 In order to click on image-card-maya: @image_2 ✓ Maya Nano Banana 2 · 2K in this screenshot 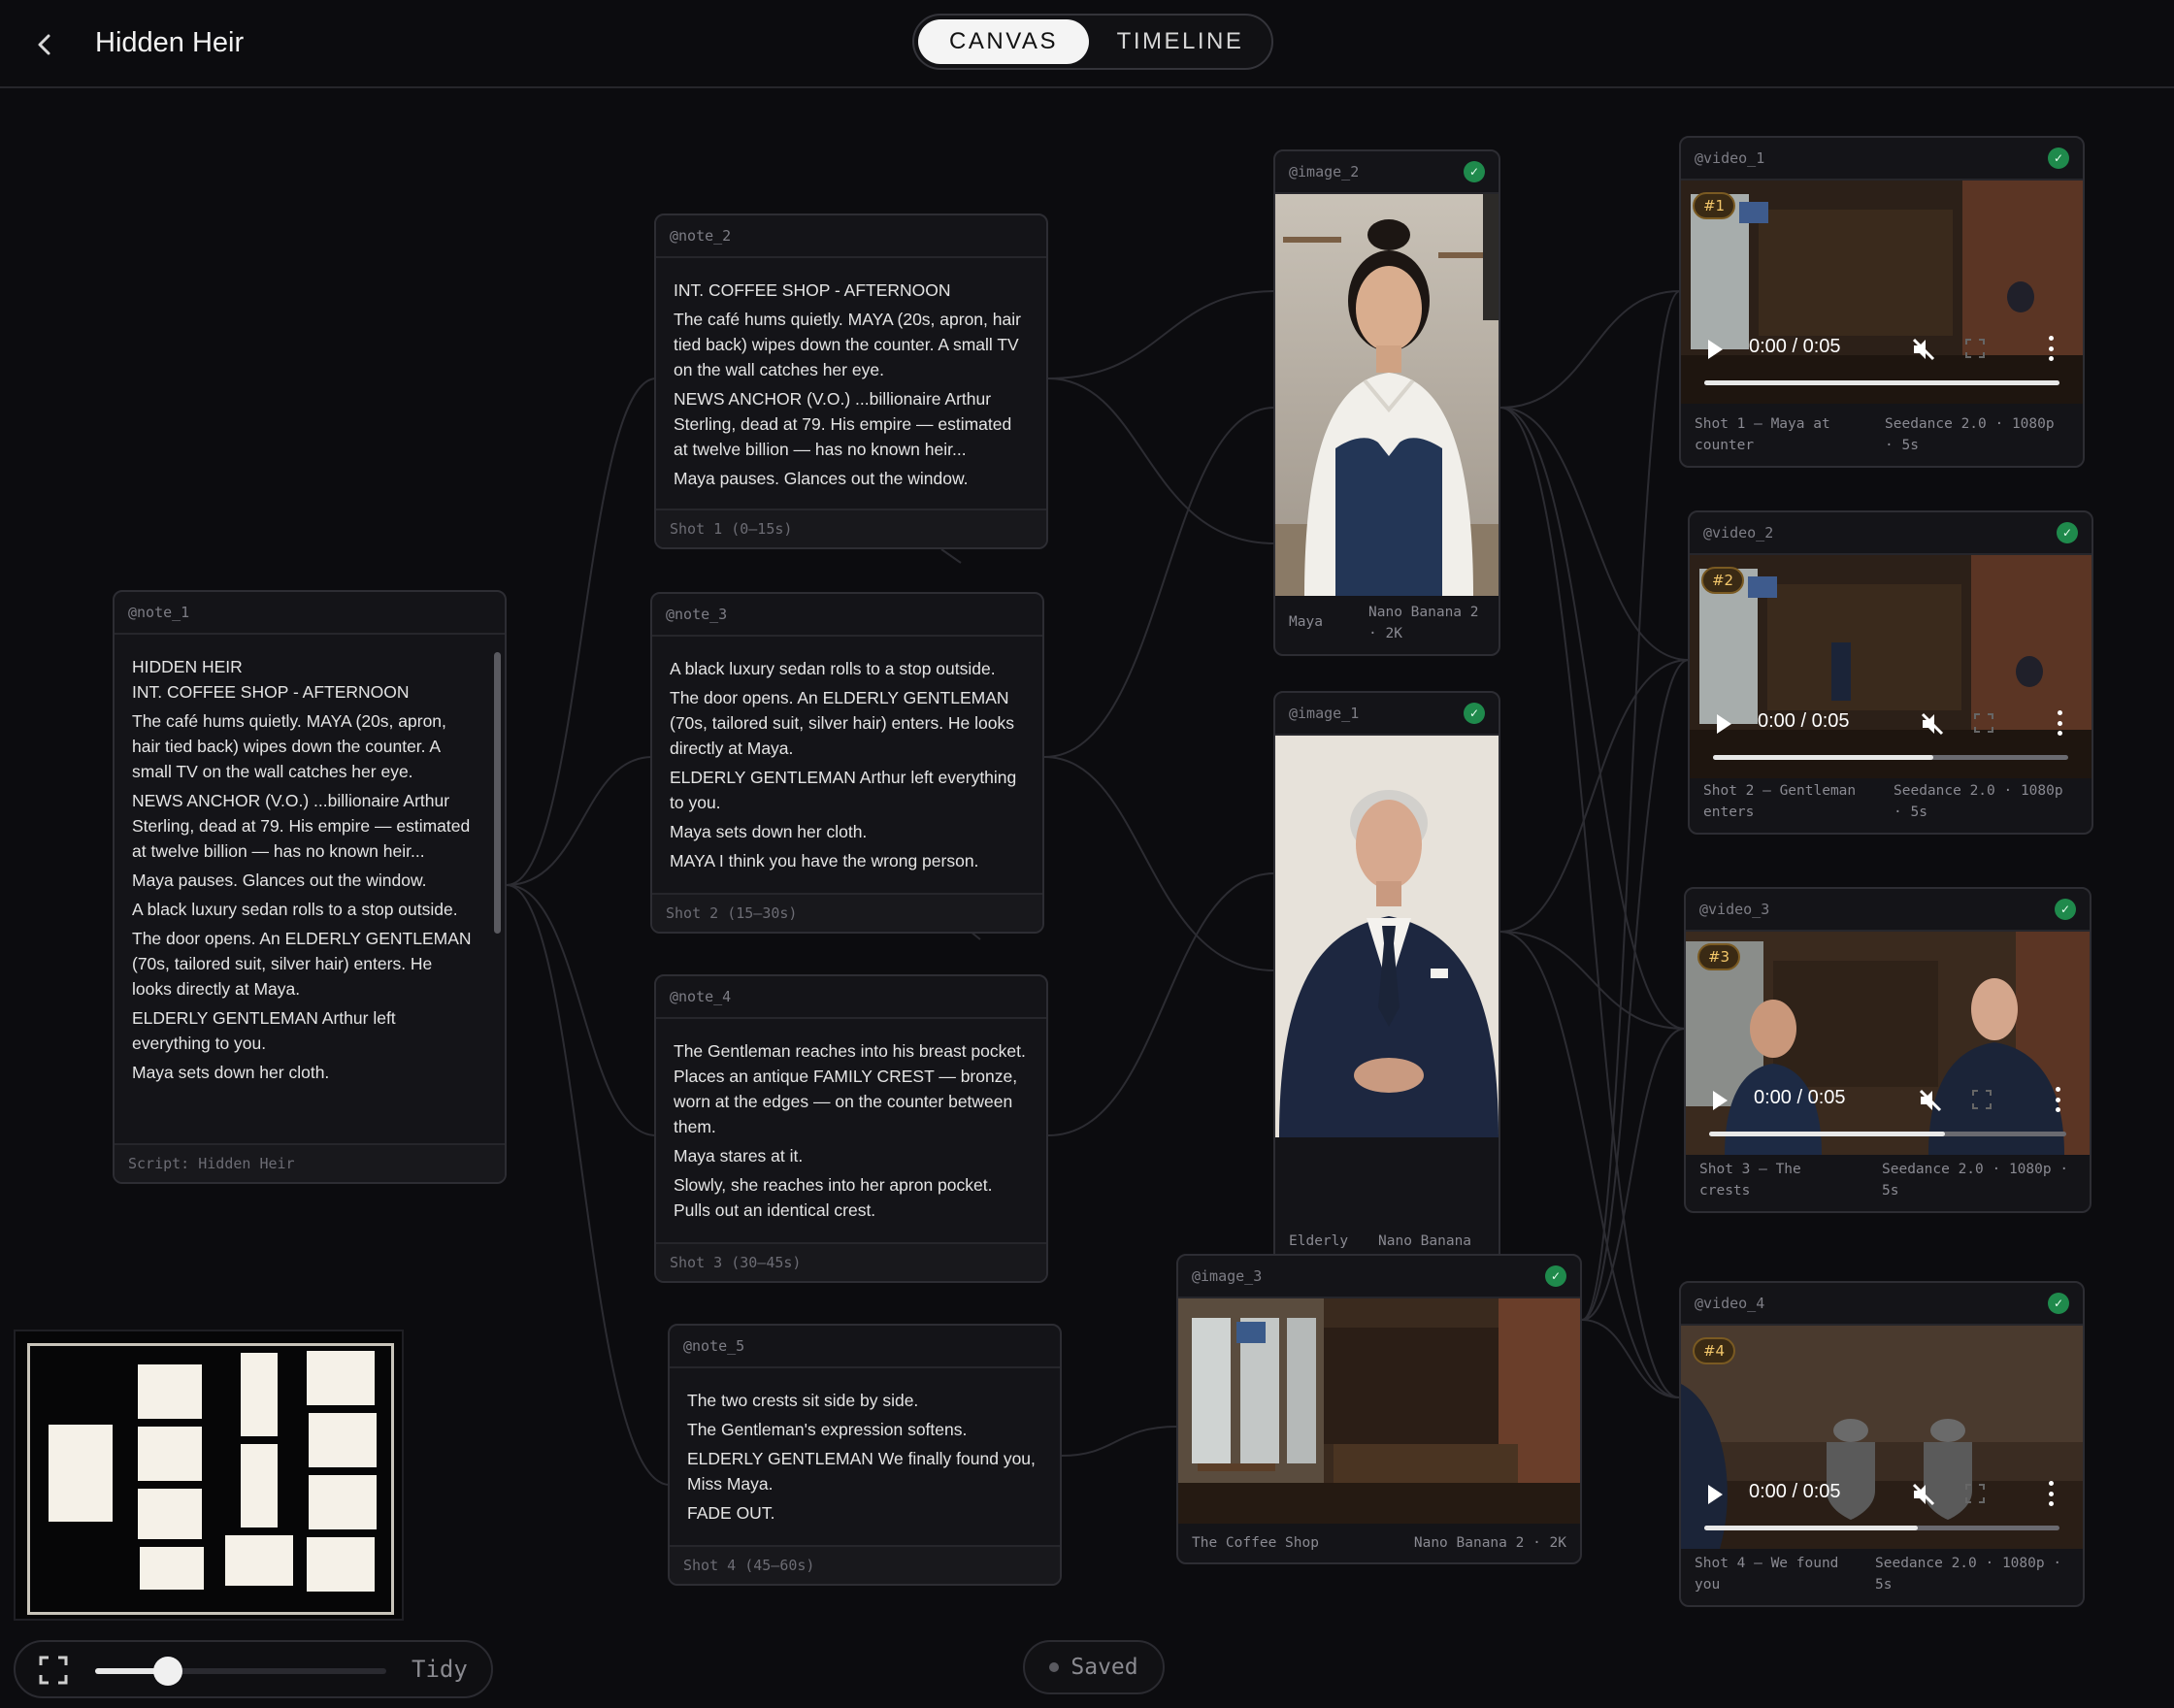, I will do `click(1386, 402)`.